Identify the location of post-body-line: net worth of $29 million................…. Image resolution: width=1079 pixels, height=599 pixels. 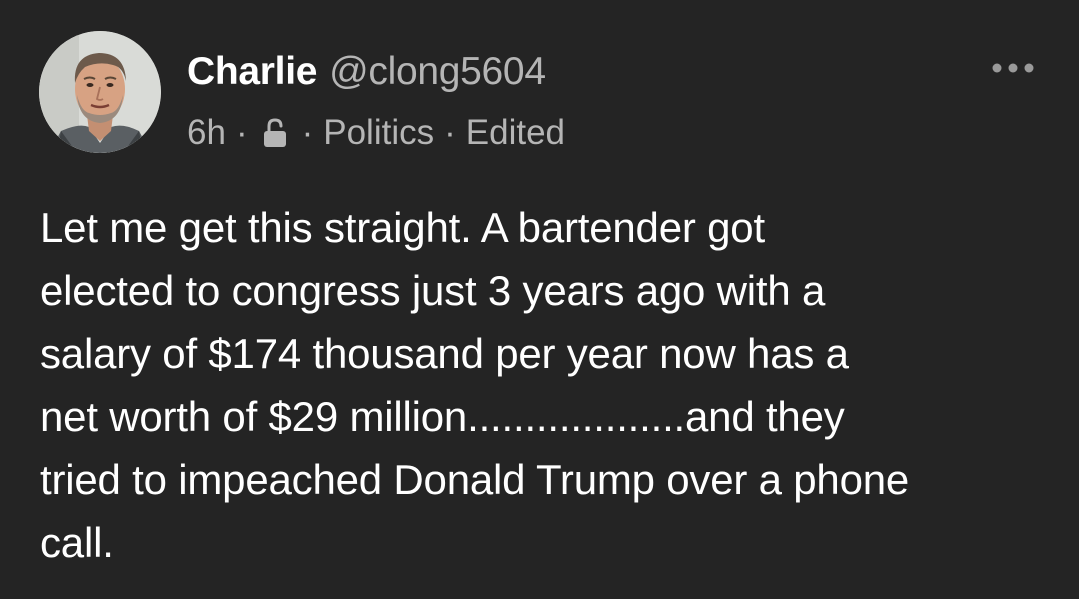
(442, 416).